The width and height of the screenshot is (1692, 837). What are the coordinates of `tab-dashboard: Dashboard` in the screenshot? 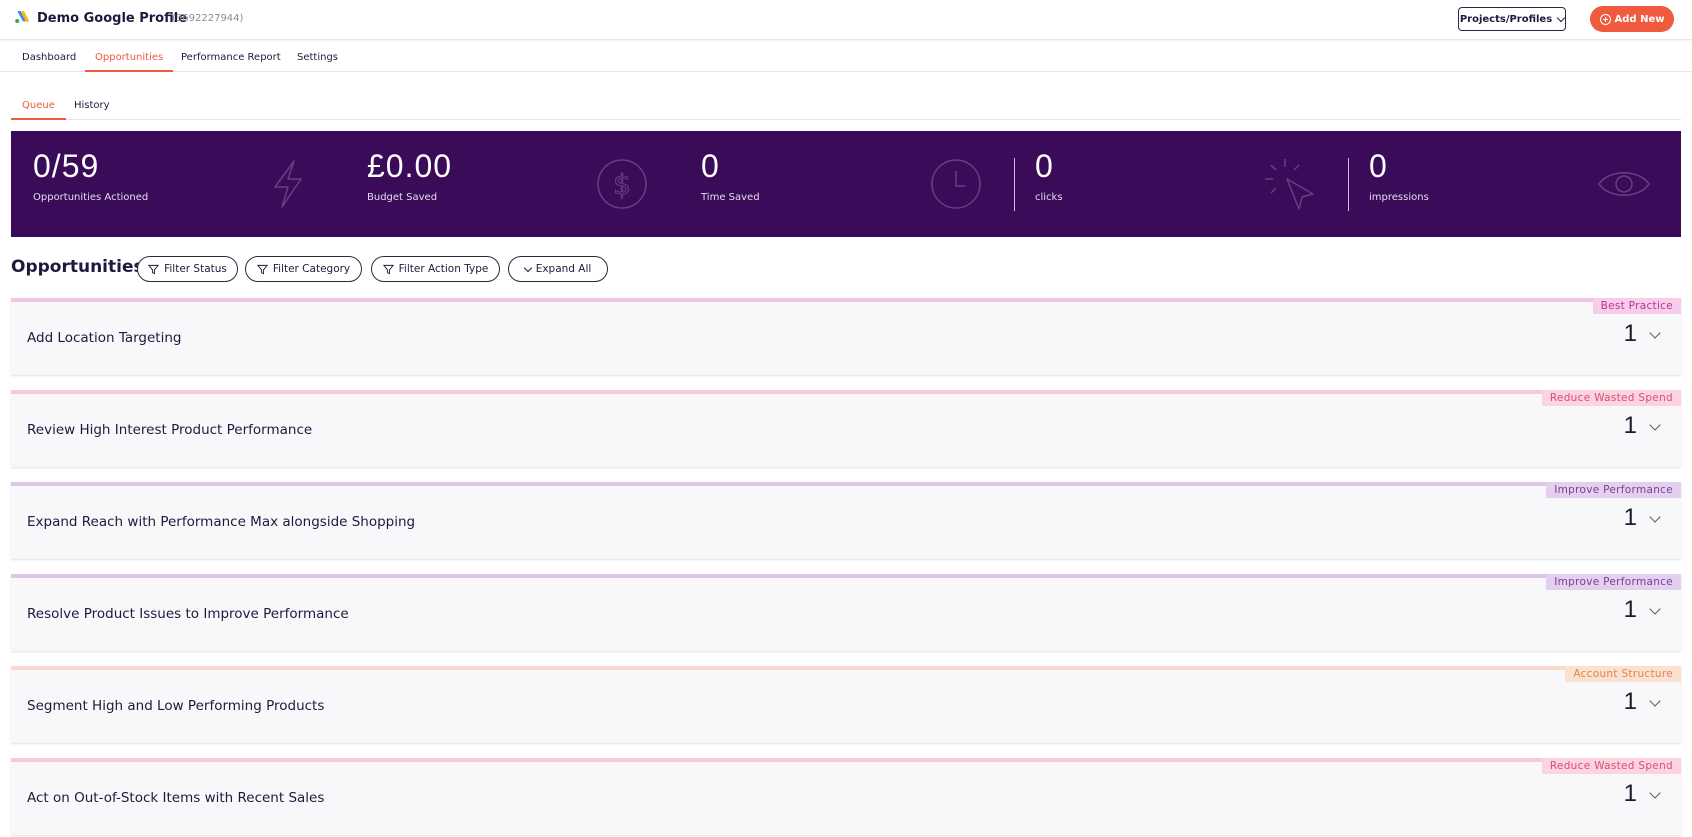 It's located at (49, 62).